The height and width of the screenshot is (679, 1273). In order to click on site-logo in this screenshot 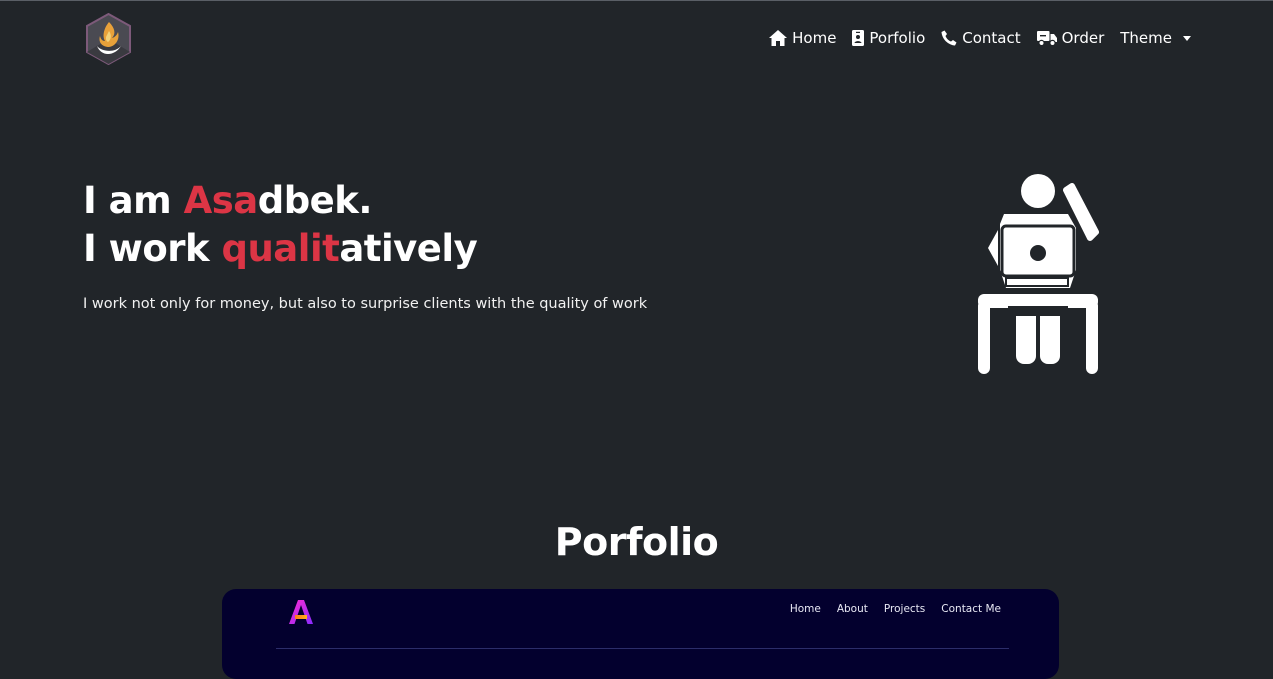, I will do `click(108, 39)`.